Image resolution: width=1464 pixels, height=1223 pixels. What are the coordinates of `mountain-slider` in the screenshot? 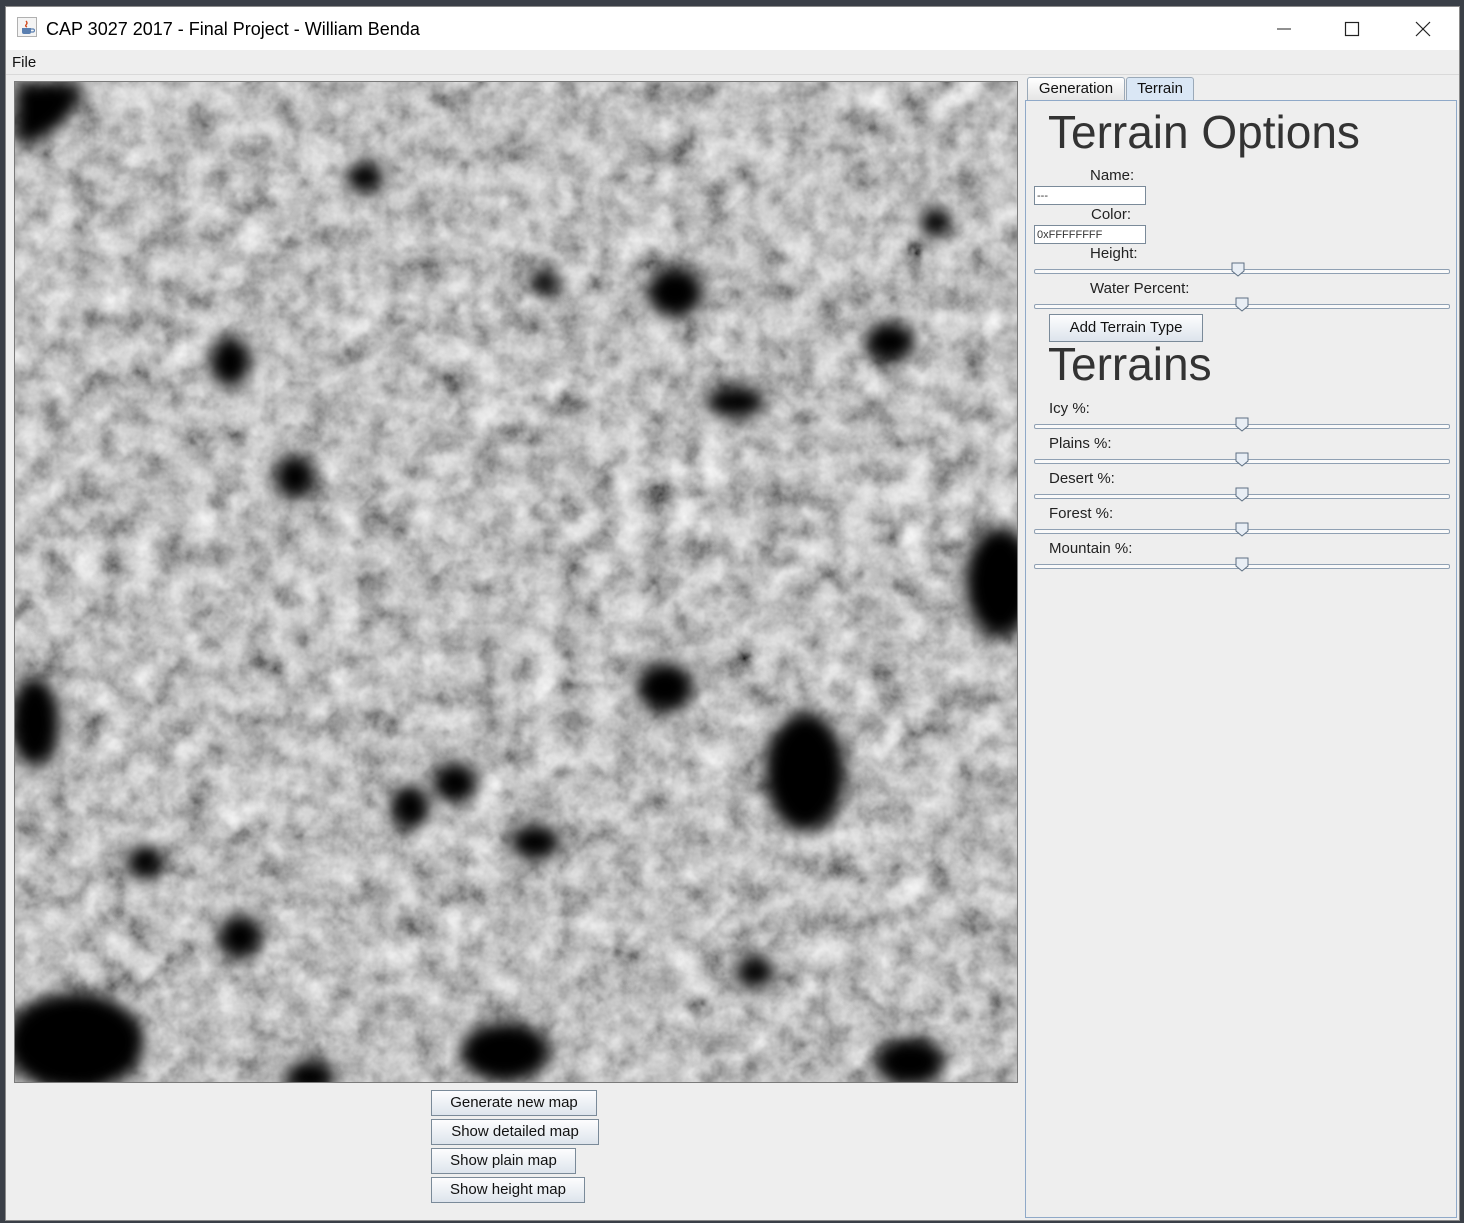 It's located at (1242, 564).